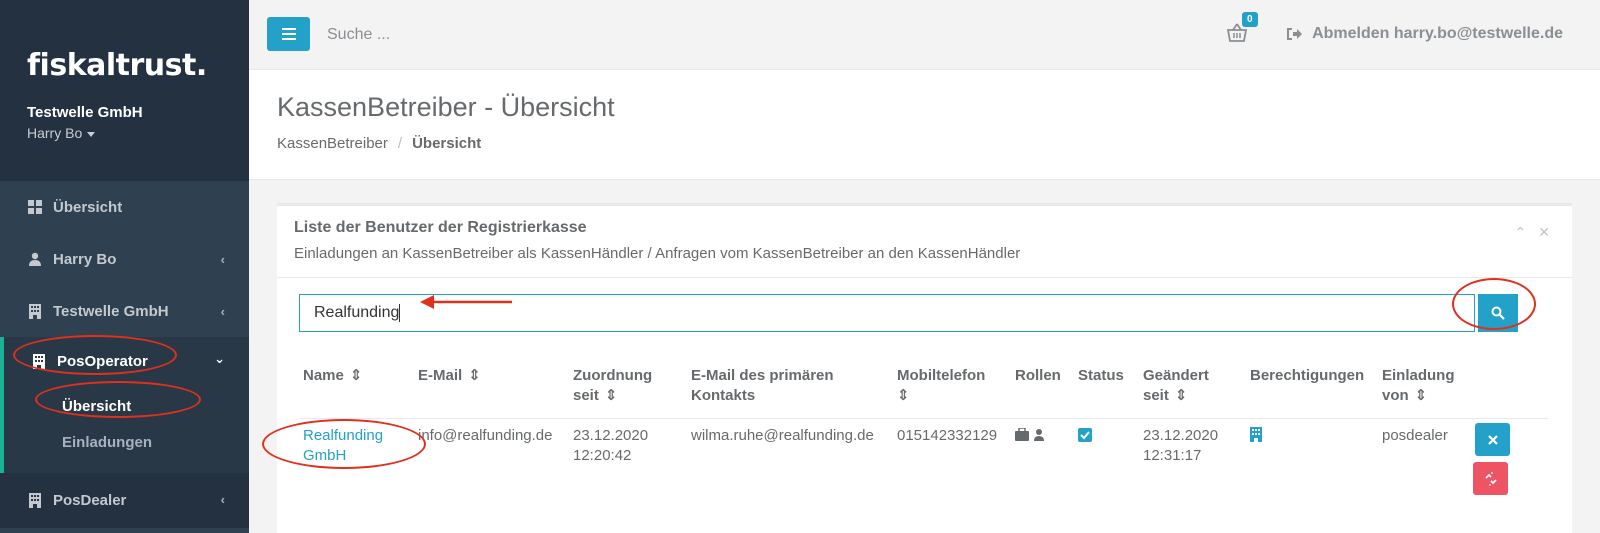 The image size is (1600, 533). What do you see at coordinates (117, 65) in the screenshot?
I see `logo: fiskaltrust.` at bounding box center [117, 65].